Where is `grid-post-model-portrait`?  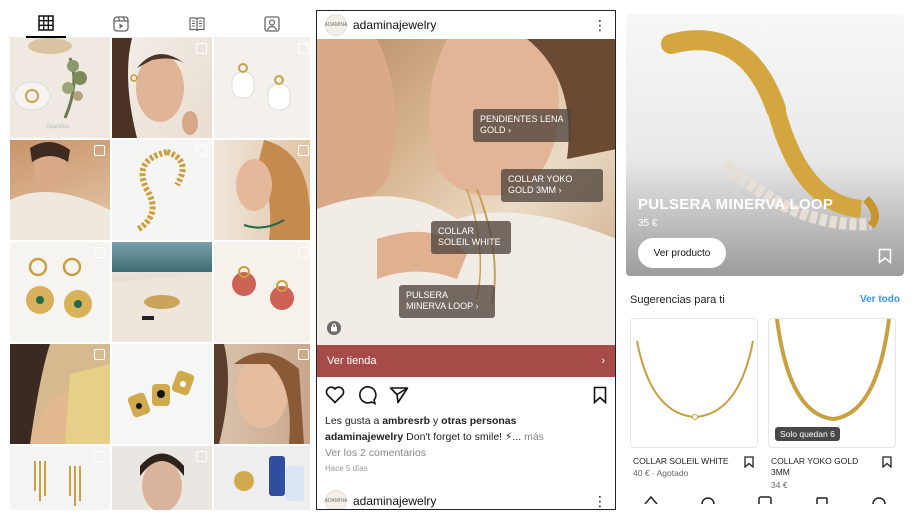 grid-post-model-portrait is located at coordinates (162, 478).